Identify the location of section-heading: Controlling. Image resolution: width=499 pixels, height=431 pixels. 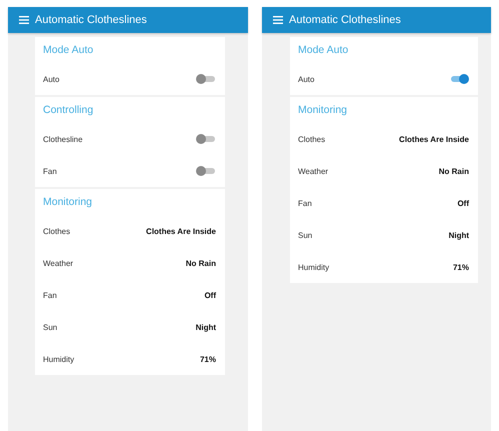
(68, 110).